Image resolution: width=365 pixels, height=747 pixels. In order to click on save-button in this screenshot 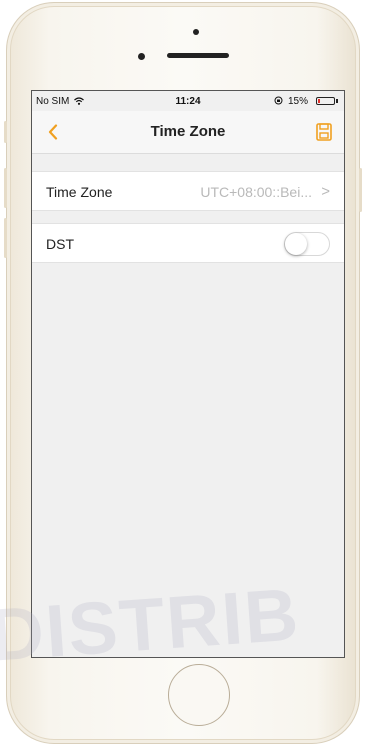, I will do `click(324, 132)`.